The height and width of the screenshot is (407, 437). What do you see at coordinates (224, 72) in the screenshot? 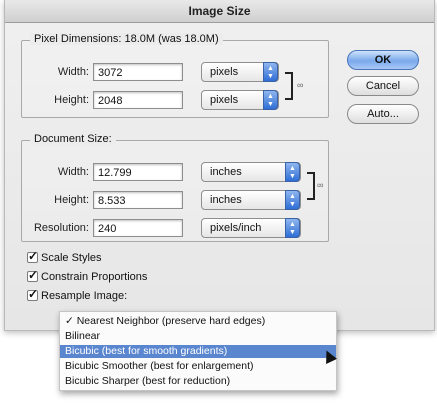
I see `pixel-width-unit-value: pixels` at bounding box center [224, 72].